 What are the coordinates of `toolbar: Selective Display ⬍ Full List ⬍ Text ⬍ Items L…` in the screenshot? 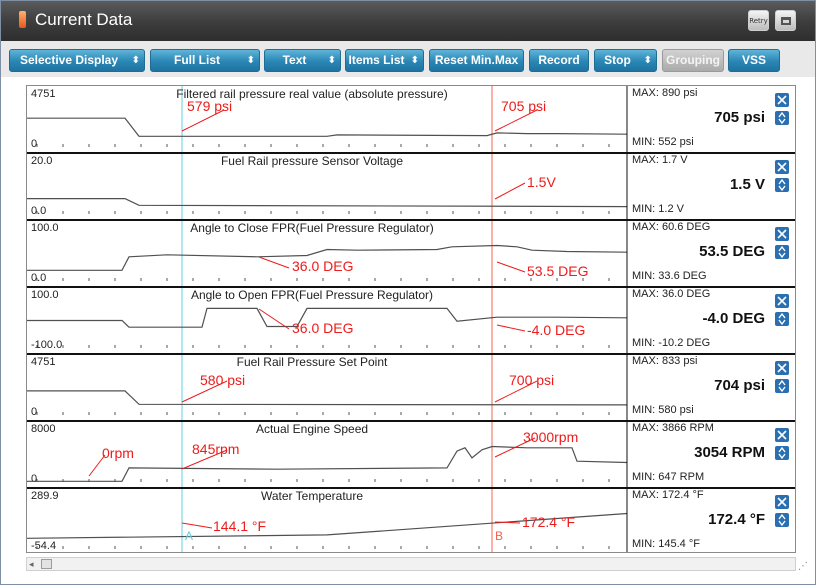 It's located at (408, 59).